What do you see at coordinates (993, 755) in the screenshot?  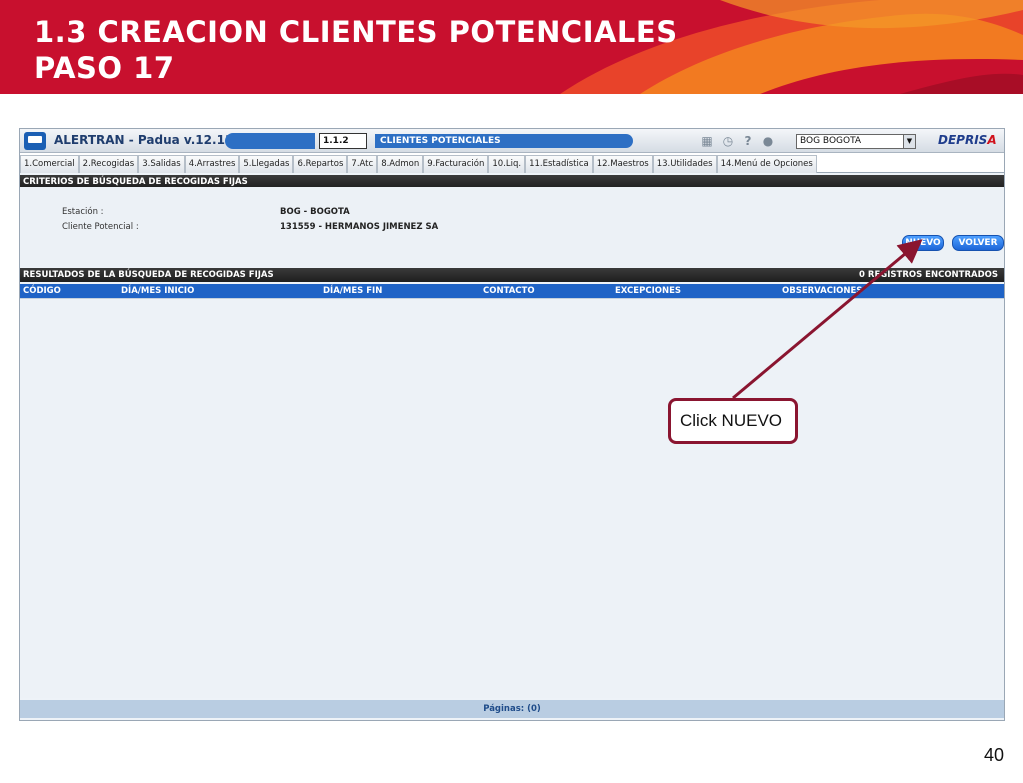 I see `page-number: 40` at bounding box center [993, 755].